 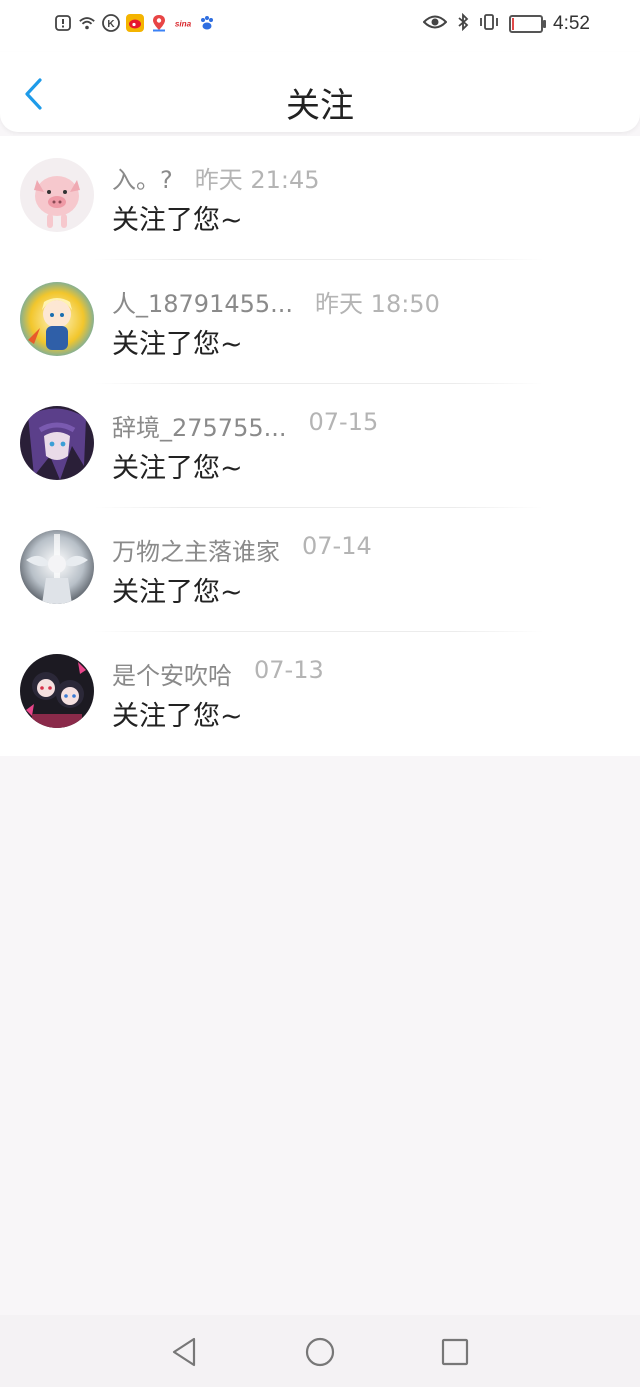 I want to click on svg-text: sina, so click(x=183, y=23).